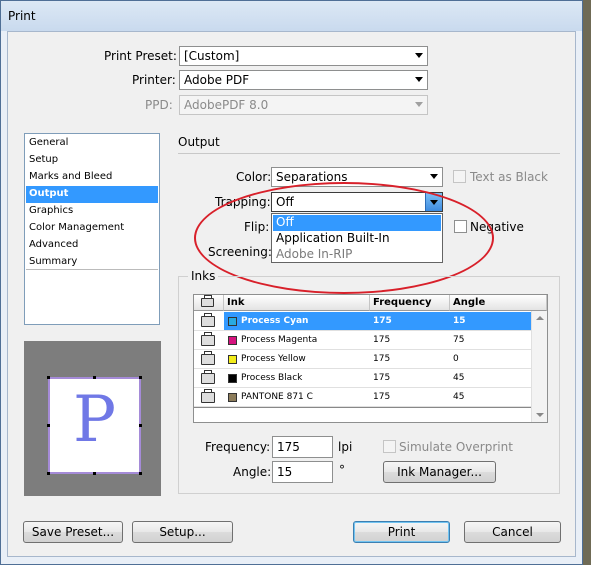 The height and width of the screenshot is (565, 591). What do you see at coordinates (302, 472) in the screenshot?
I see `angle-input: 15` at bounding box center [302, 472].